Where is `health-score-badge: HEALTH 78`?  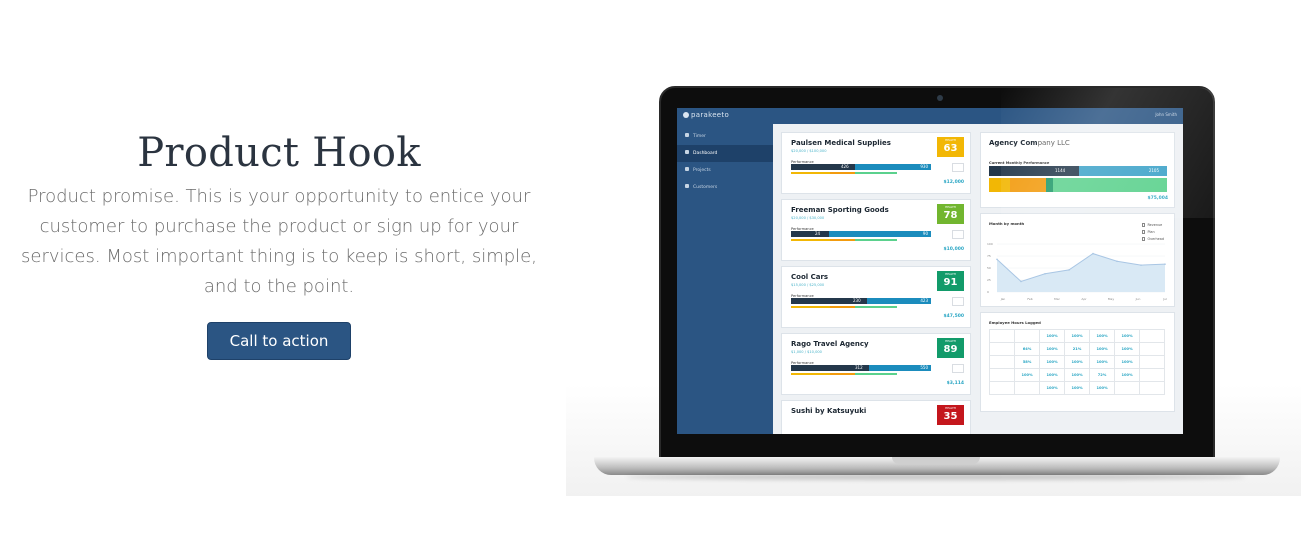 health-score-badge: HEALTH 78 is located at coordinates (950, 214).